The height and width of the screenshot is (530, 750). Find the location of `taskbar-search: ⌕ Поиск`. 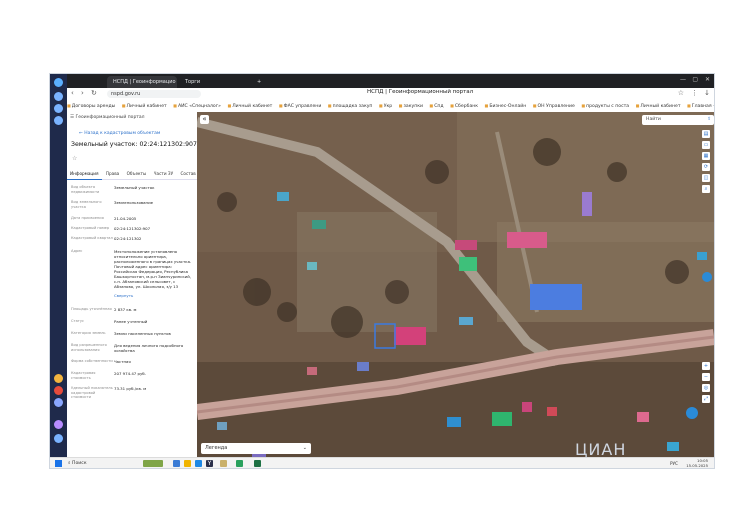

taskbar-search: ⌕ Поиск is located at coordinates (81, 463).